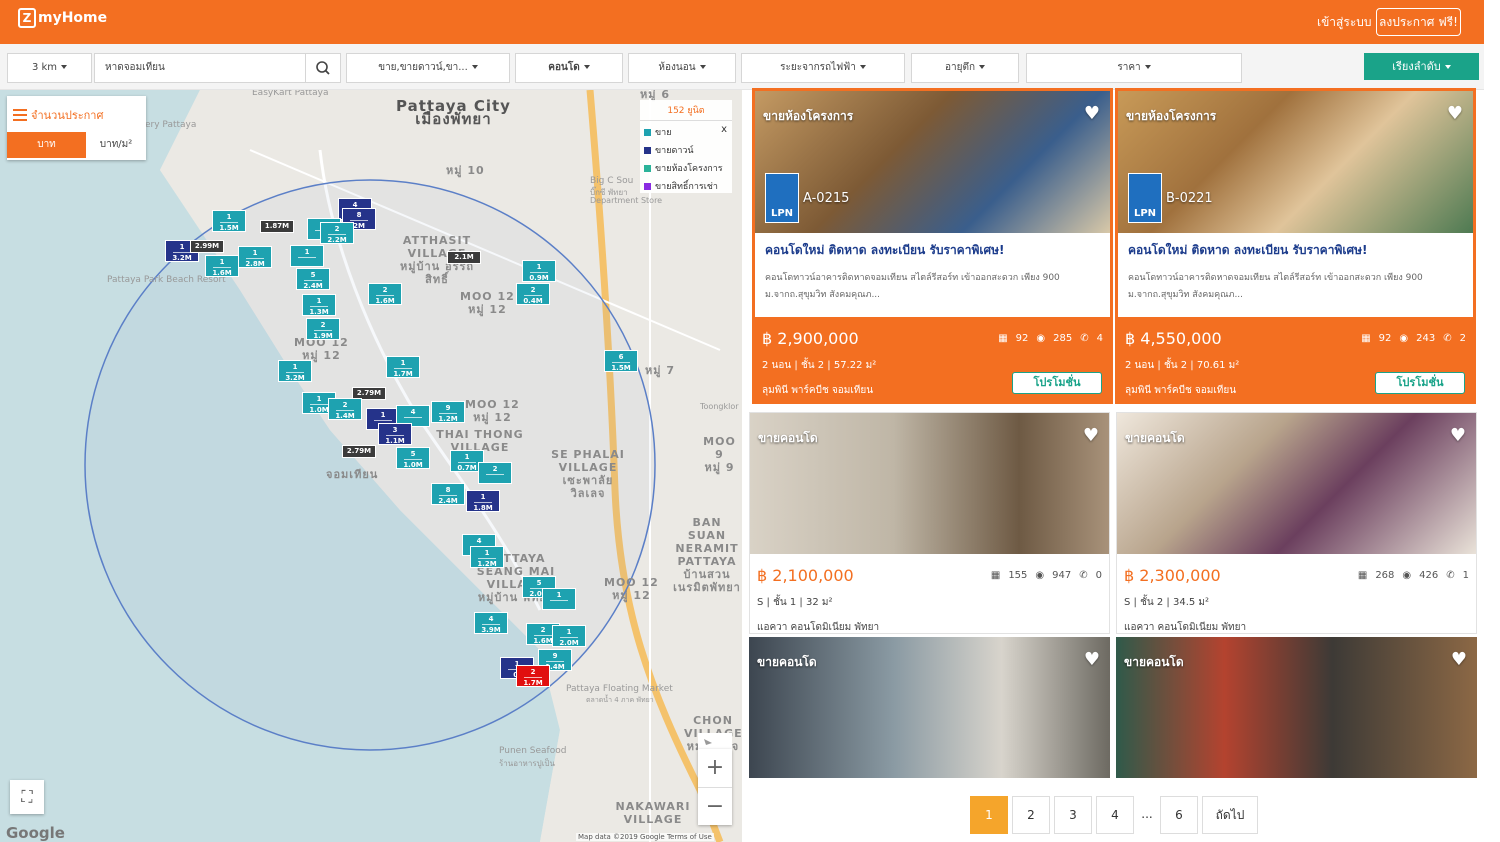  I want to click on unit-code: B-0221, so click(1189, 198).